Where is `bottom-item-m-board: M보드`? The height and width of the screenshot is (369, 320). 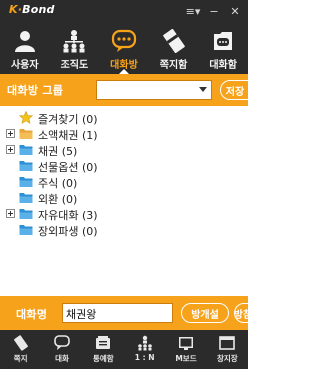
bottom-item-m-board: M보드 is located at coordinates (185, 349).